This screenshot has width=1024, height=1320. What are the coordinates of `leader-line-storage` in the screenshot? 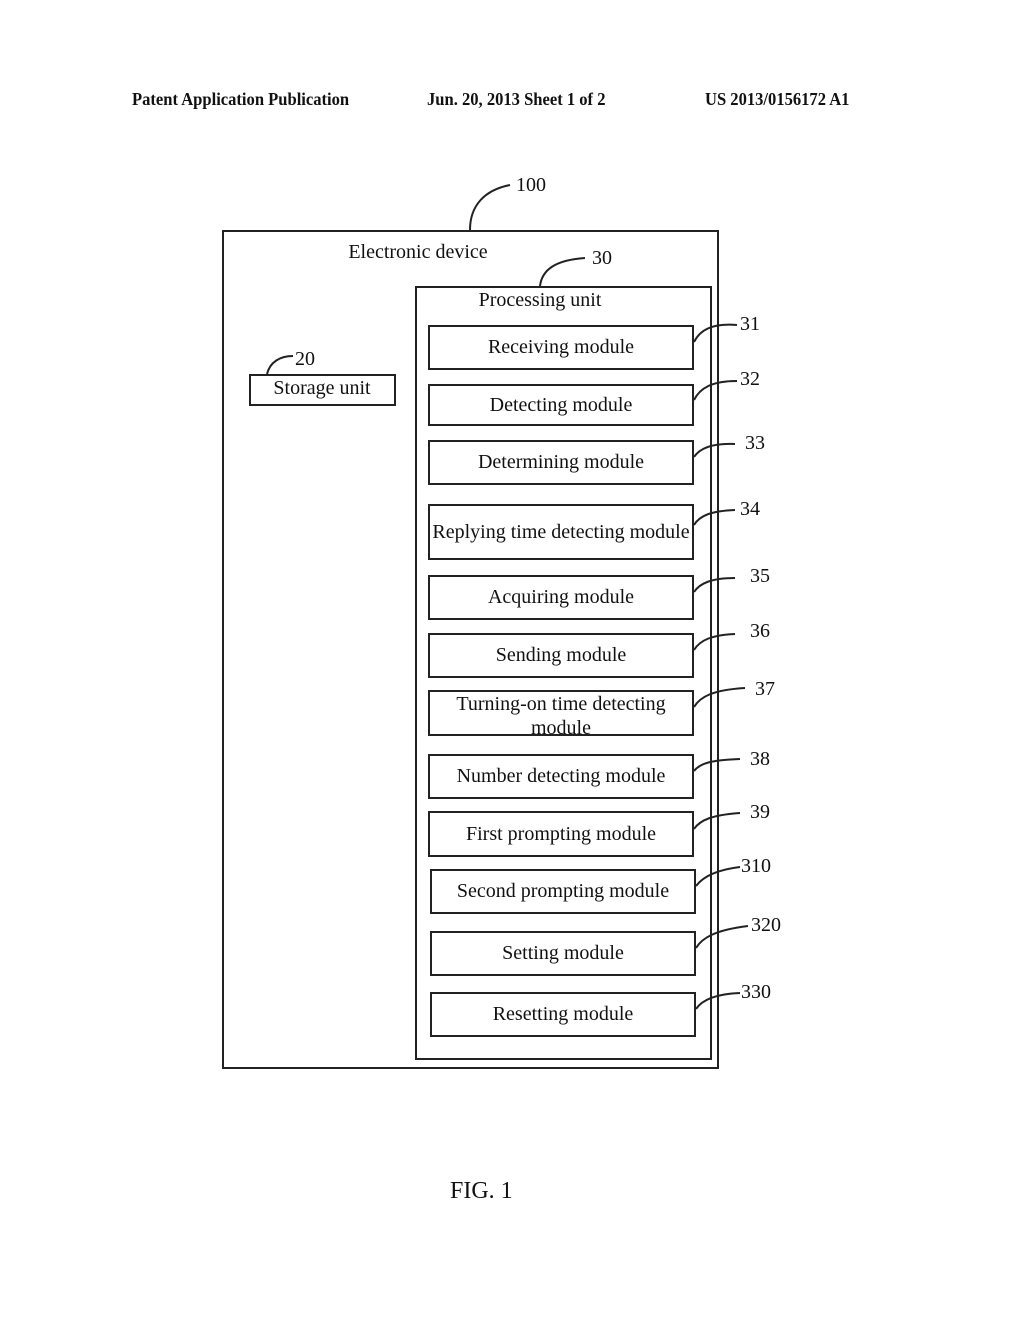 It's located at (280, 365).